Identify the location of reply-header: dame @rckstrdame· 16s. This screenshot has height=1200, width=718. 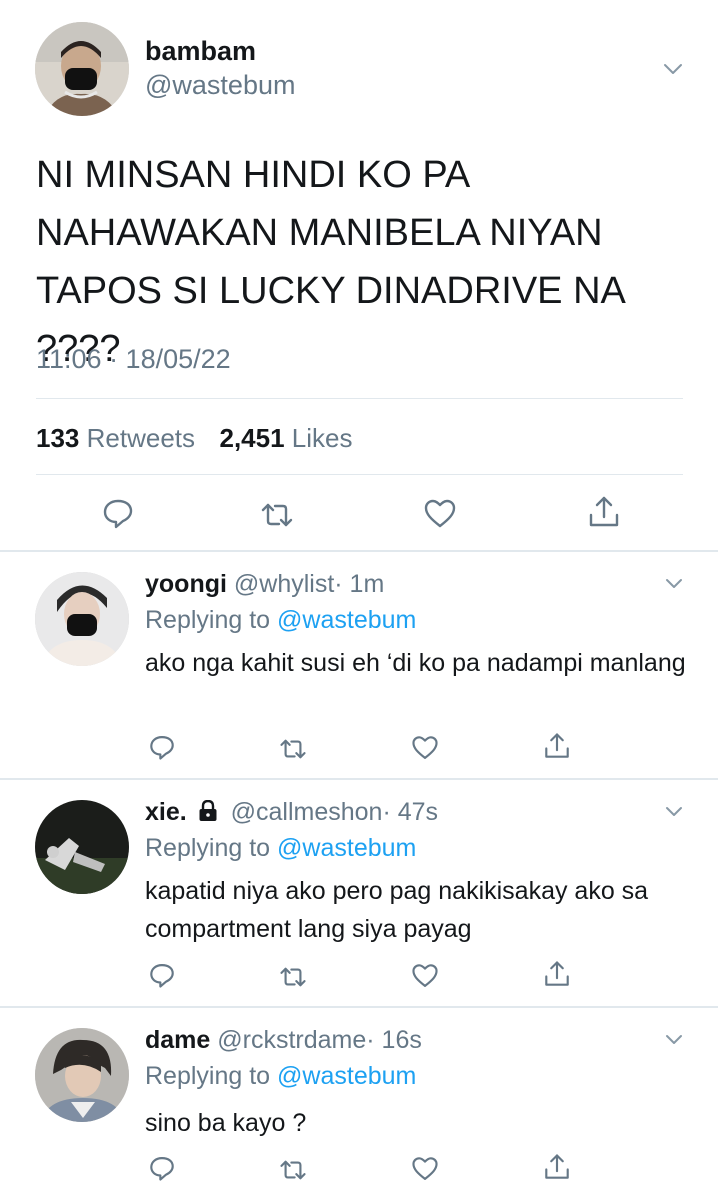
(283, 1040).